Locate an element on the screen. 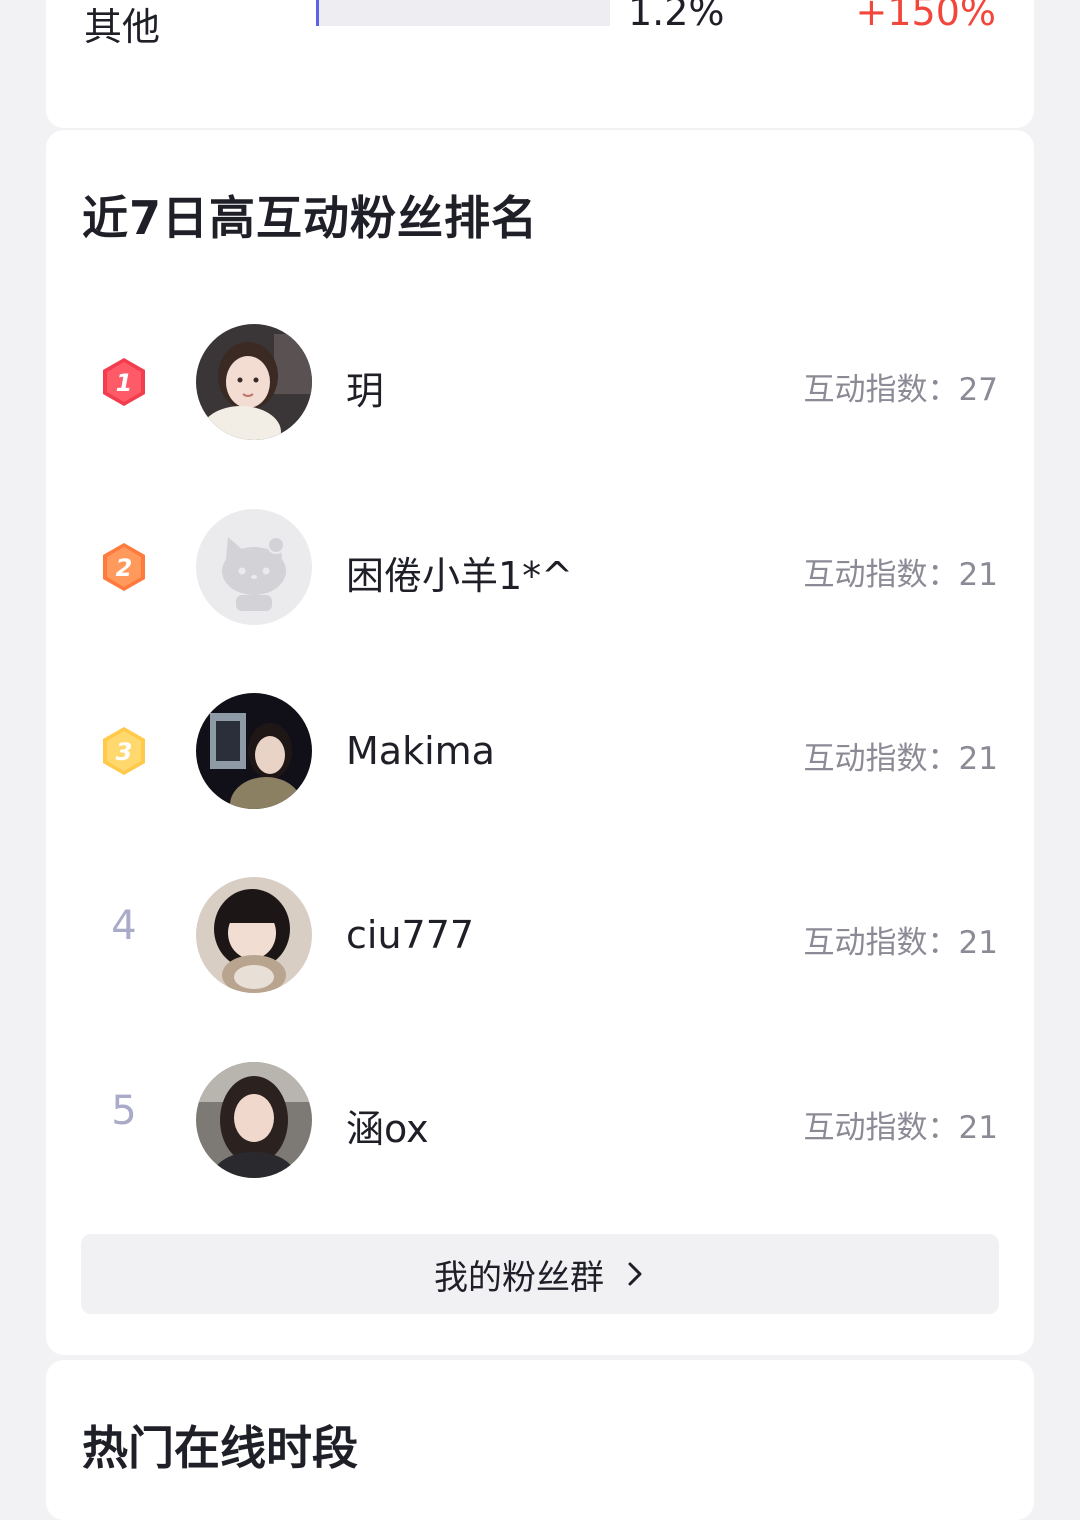 The image size is (1080, 1520). fan-ranking-title: 近7日高互动粉丝排名 is located at coordinates (310, 218).